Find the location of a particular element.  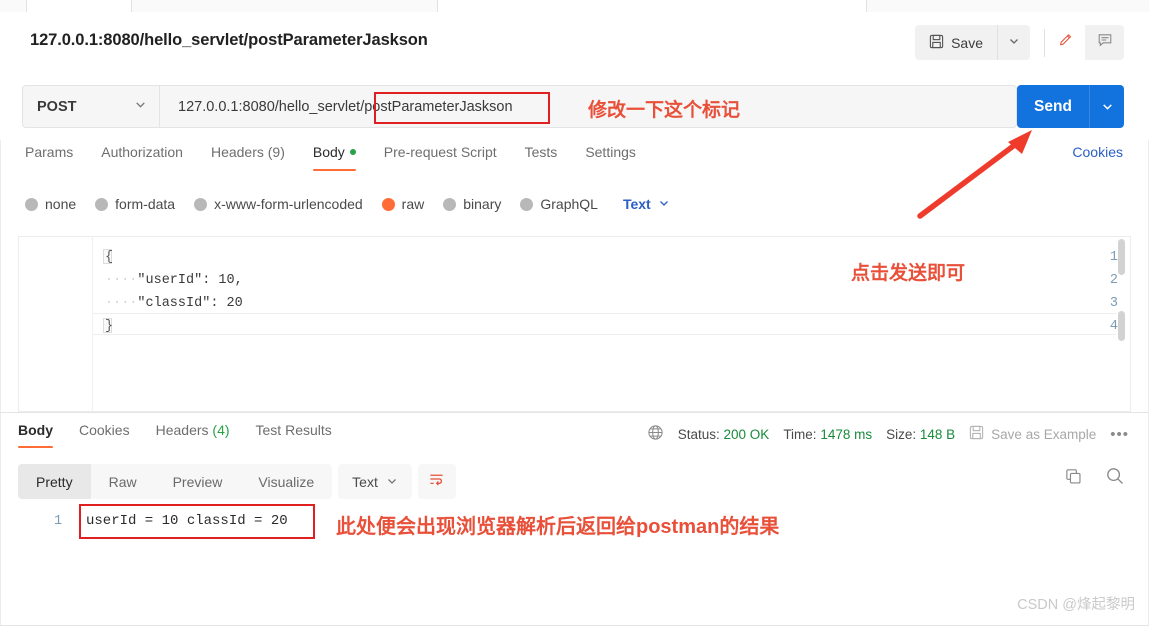

word-wrap-button is located at coordinates (436, 481).